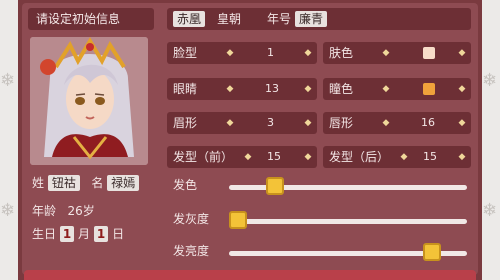  Describe the element at coordinates (275, 186) in the screenshot. I see `hair-color-handle` at that location.